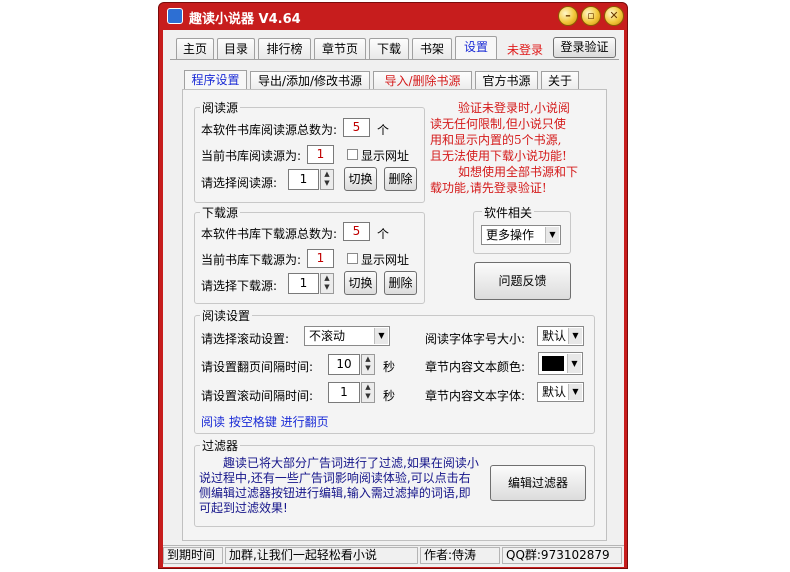  What do you see at coordinates (220, 212) in the screenshot?
I see `download-source-title: 下载源` at bounding box center [220, 212].